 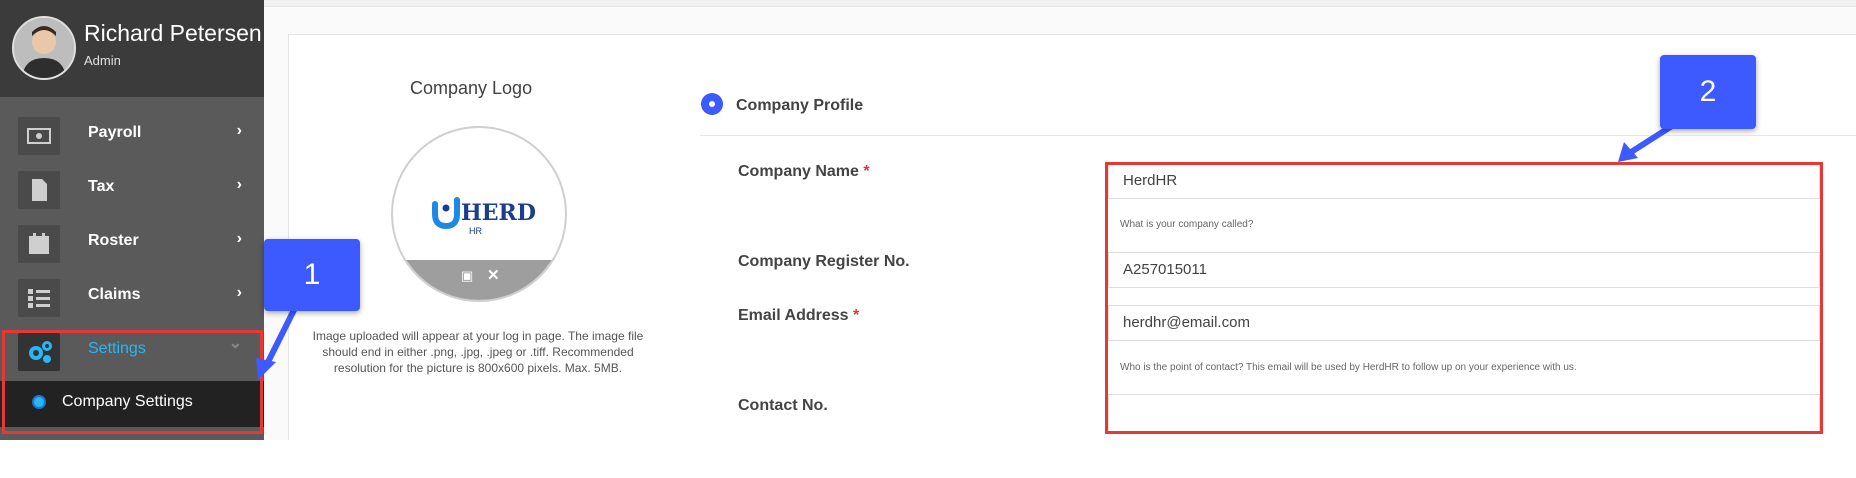 What do you see at coordinates (312, 275) in the screenshot?
I see `callout-badge-1: 1` at bounding box center [312, 275].